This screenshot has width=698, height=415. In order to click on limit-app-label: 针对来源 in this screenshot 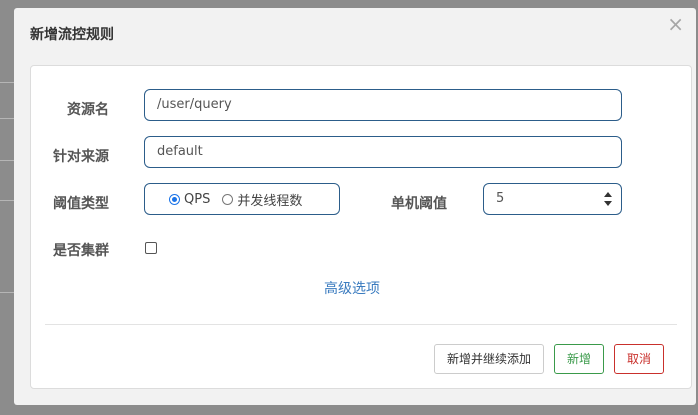, I will do `click(81, 157)`.